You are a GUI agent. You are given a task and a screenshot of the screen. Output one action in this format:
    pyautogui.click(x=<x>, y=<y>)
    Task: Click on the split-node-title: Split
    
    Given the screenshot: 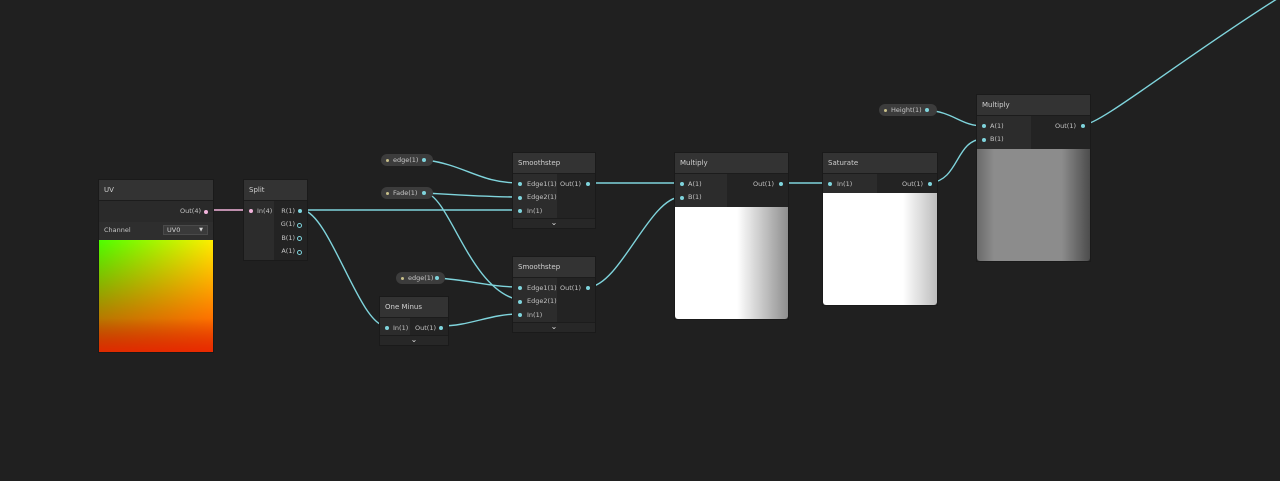 What is the action you would take?
    pyautogui.click(x=275, y=190)
    